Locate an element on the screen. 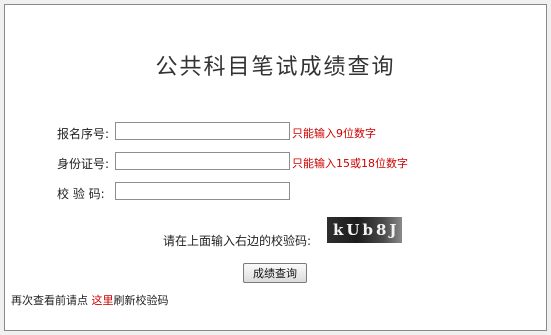  refresh-captcha-link: 这里 is located at coordinates (103, 300).